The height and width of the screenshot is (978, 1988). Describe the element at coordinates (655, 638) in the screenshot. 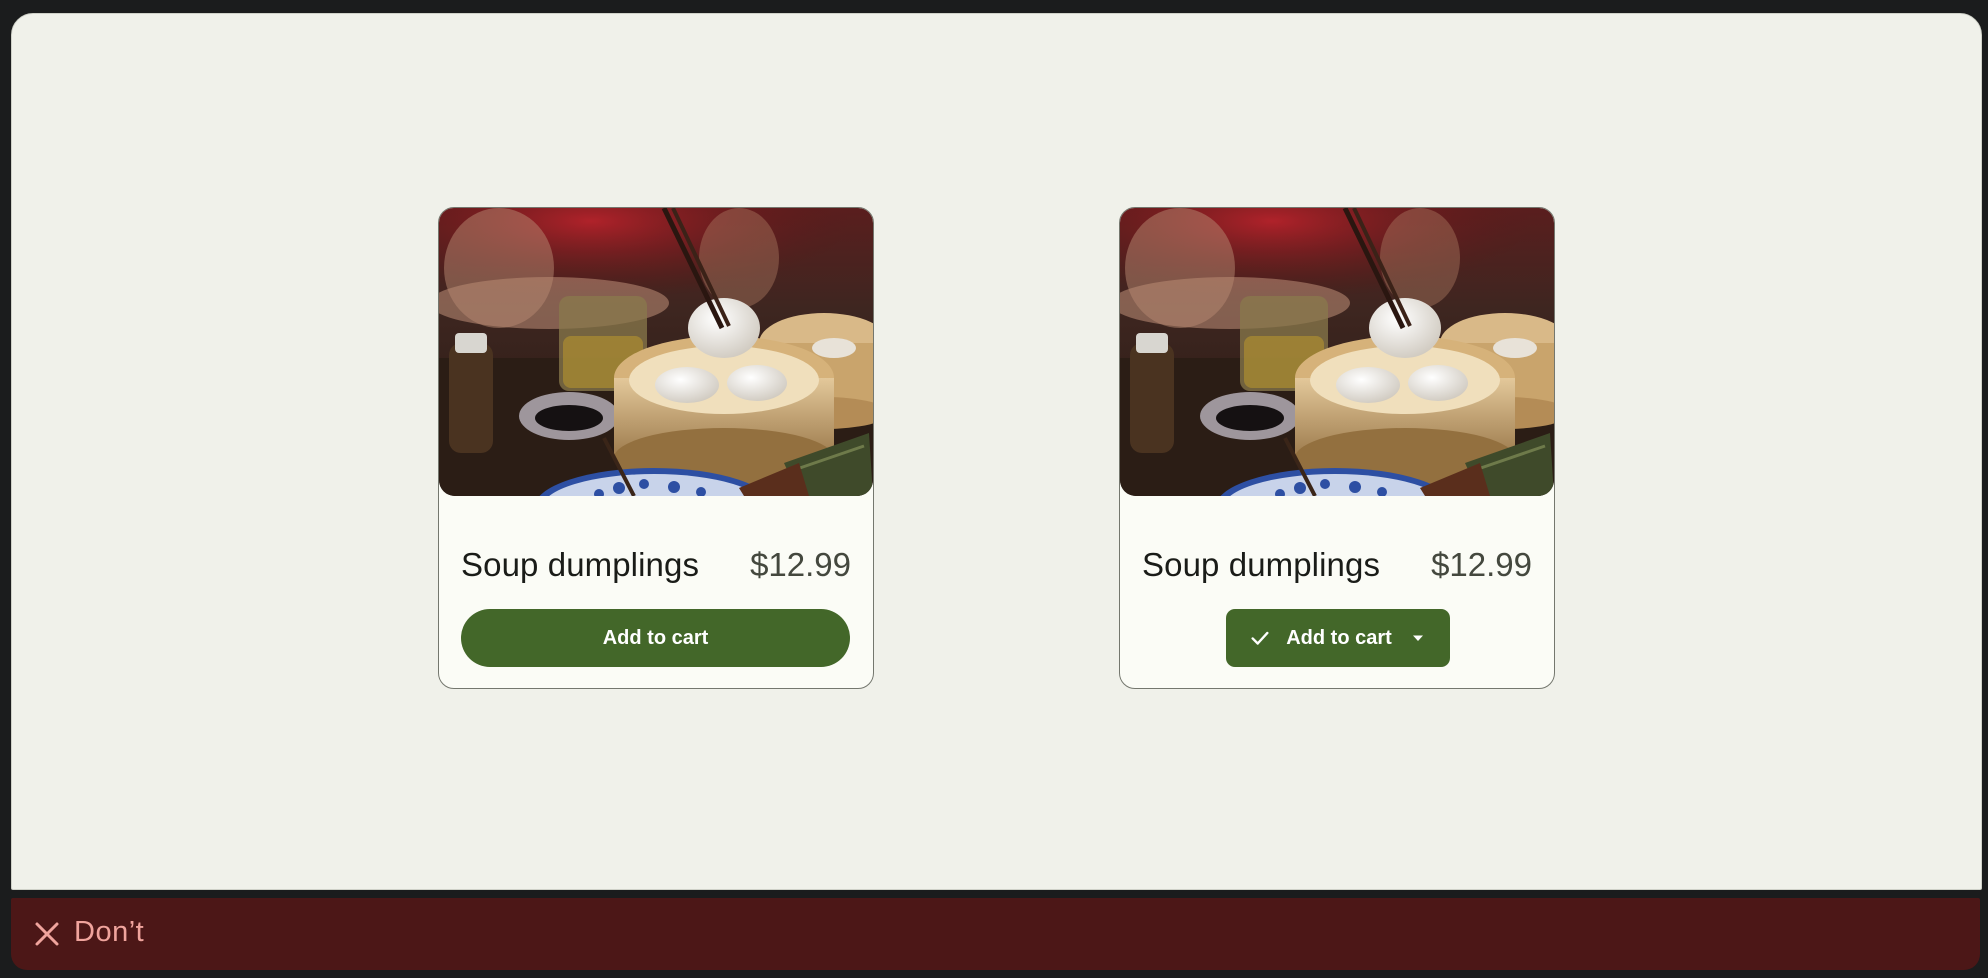

I see `add-to-cart-button: Add to cart` at that location.